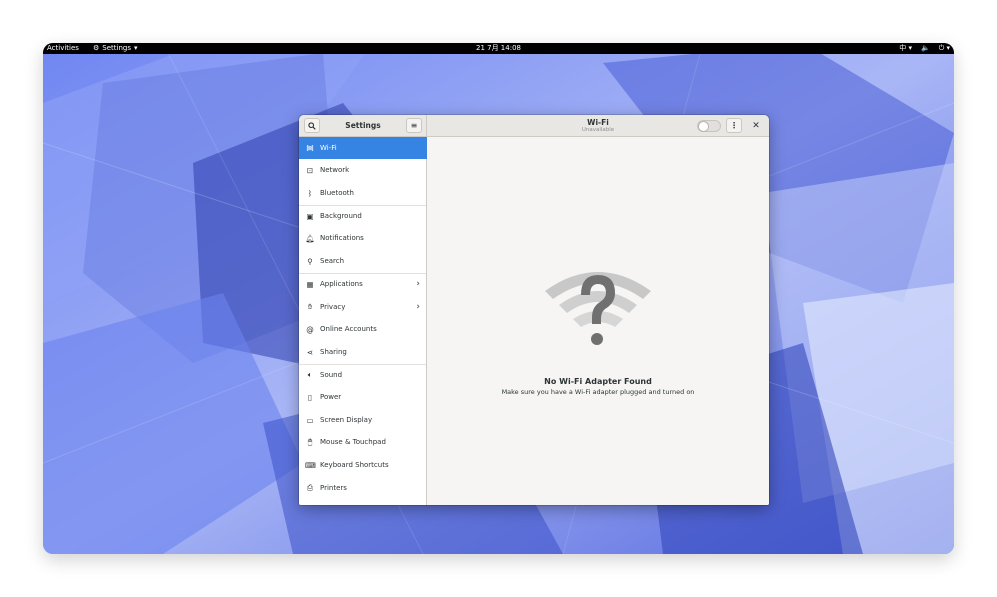  I want to click on at-icon: @, so click(310, 329).